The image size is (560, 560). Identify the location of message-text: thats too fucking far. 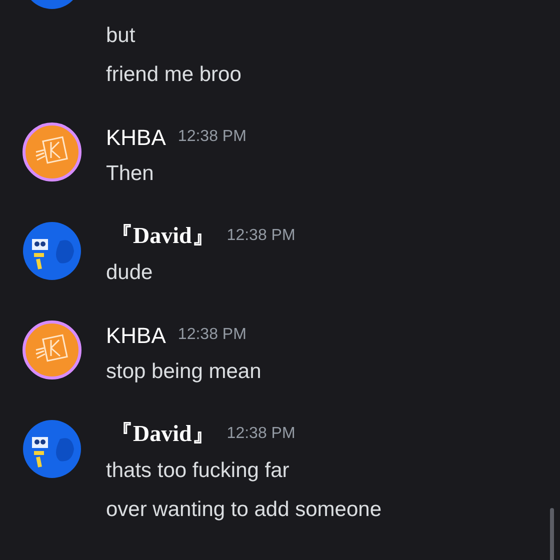
(198, 471).